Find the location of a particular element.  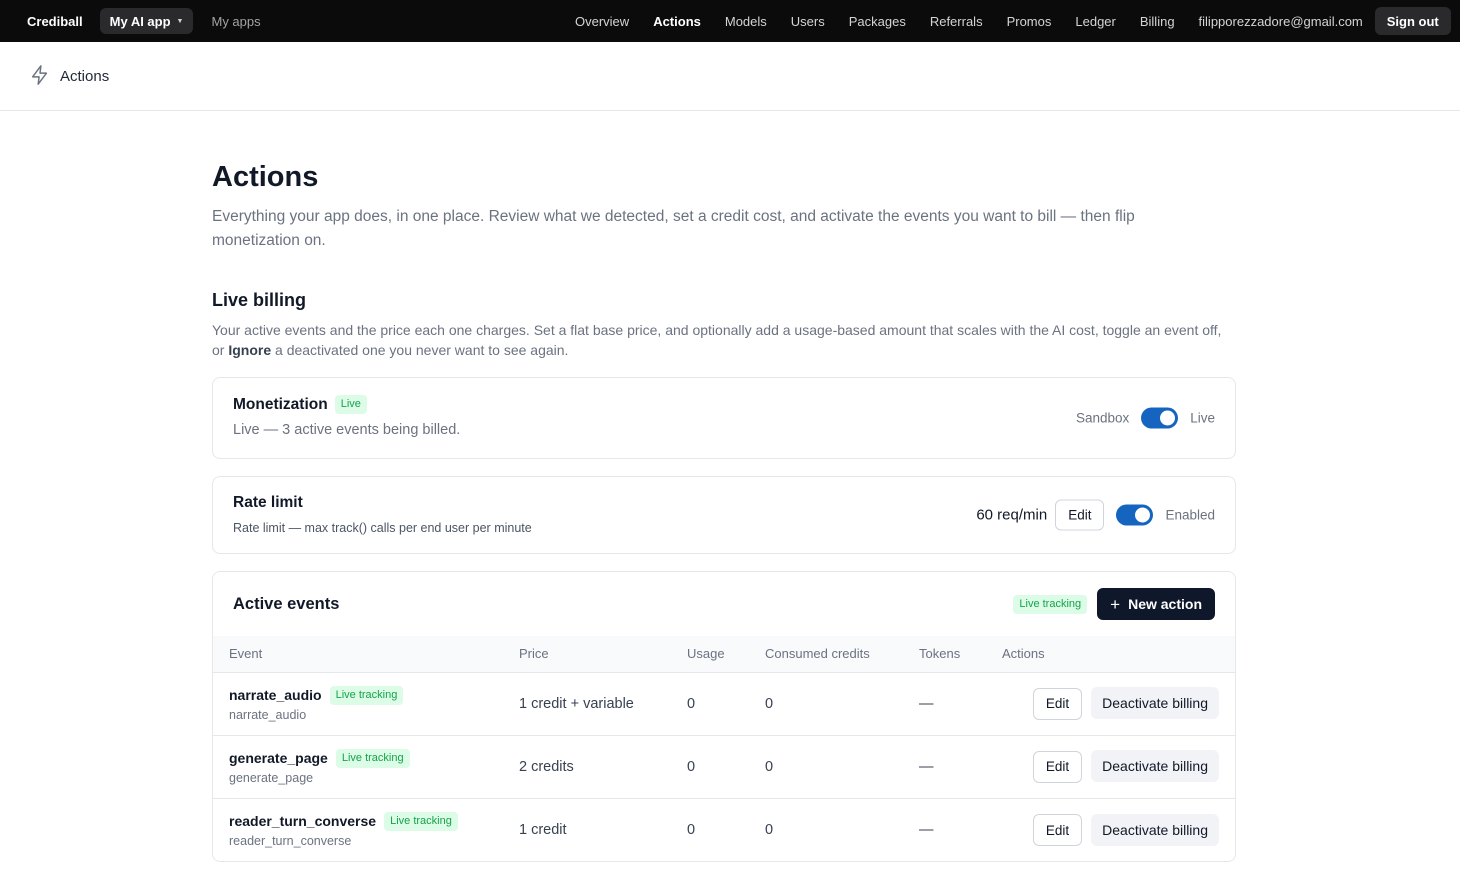

event-key: reader_turn_converse is located at coordinates (290, 840).